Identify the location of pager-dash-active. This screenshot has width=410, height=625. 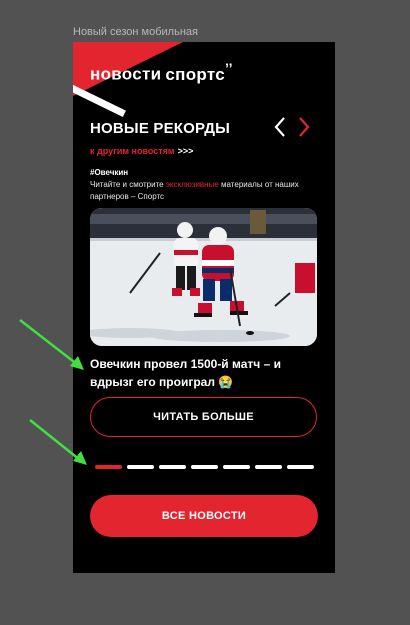
(108, 467).